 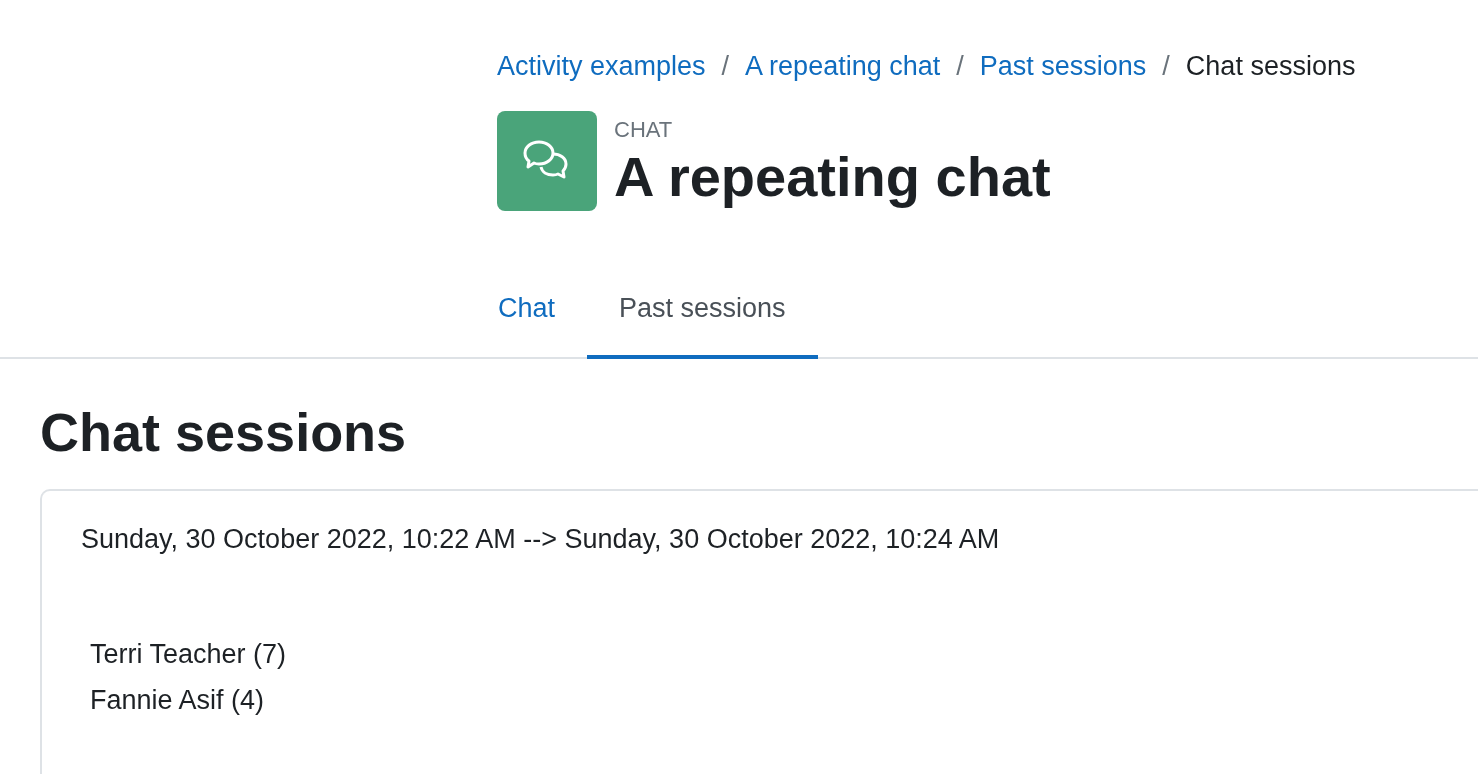 What do you see at coordinates (601, 66) in the screenshot?
I see `breadcrumb-link: Activity examples` at bounding box center [601, 66].